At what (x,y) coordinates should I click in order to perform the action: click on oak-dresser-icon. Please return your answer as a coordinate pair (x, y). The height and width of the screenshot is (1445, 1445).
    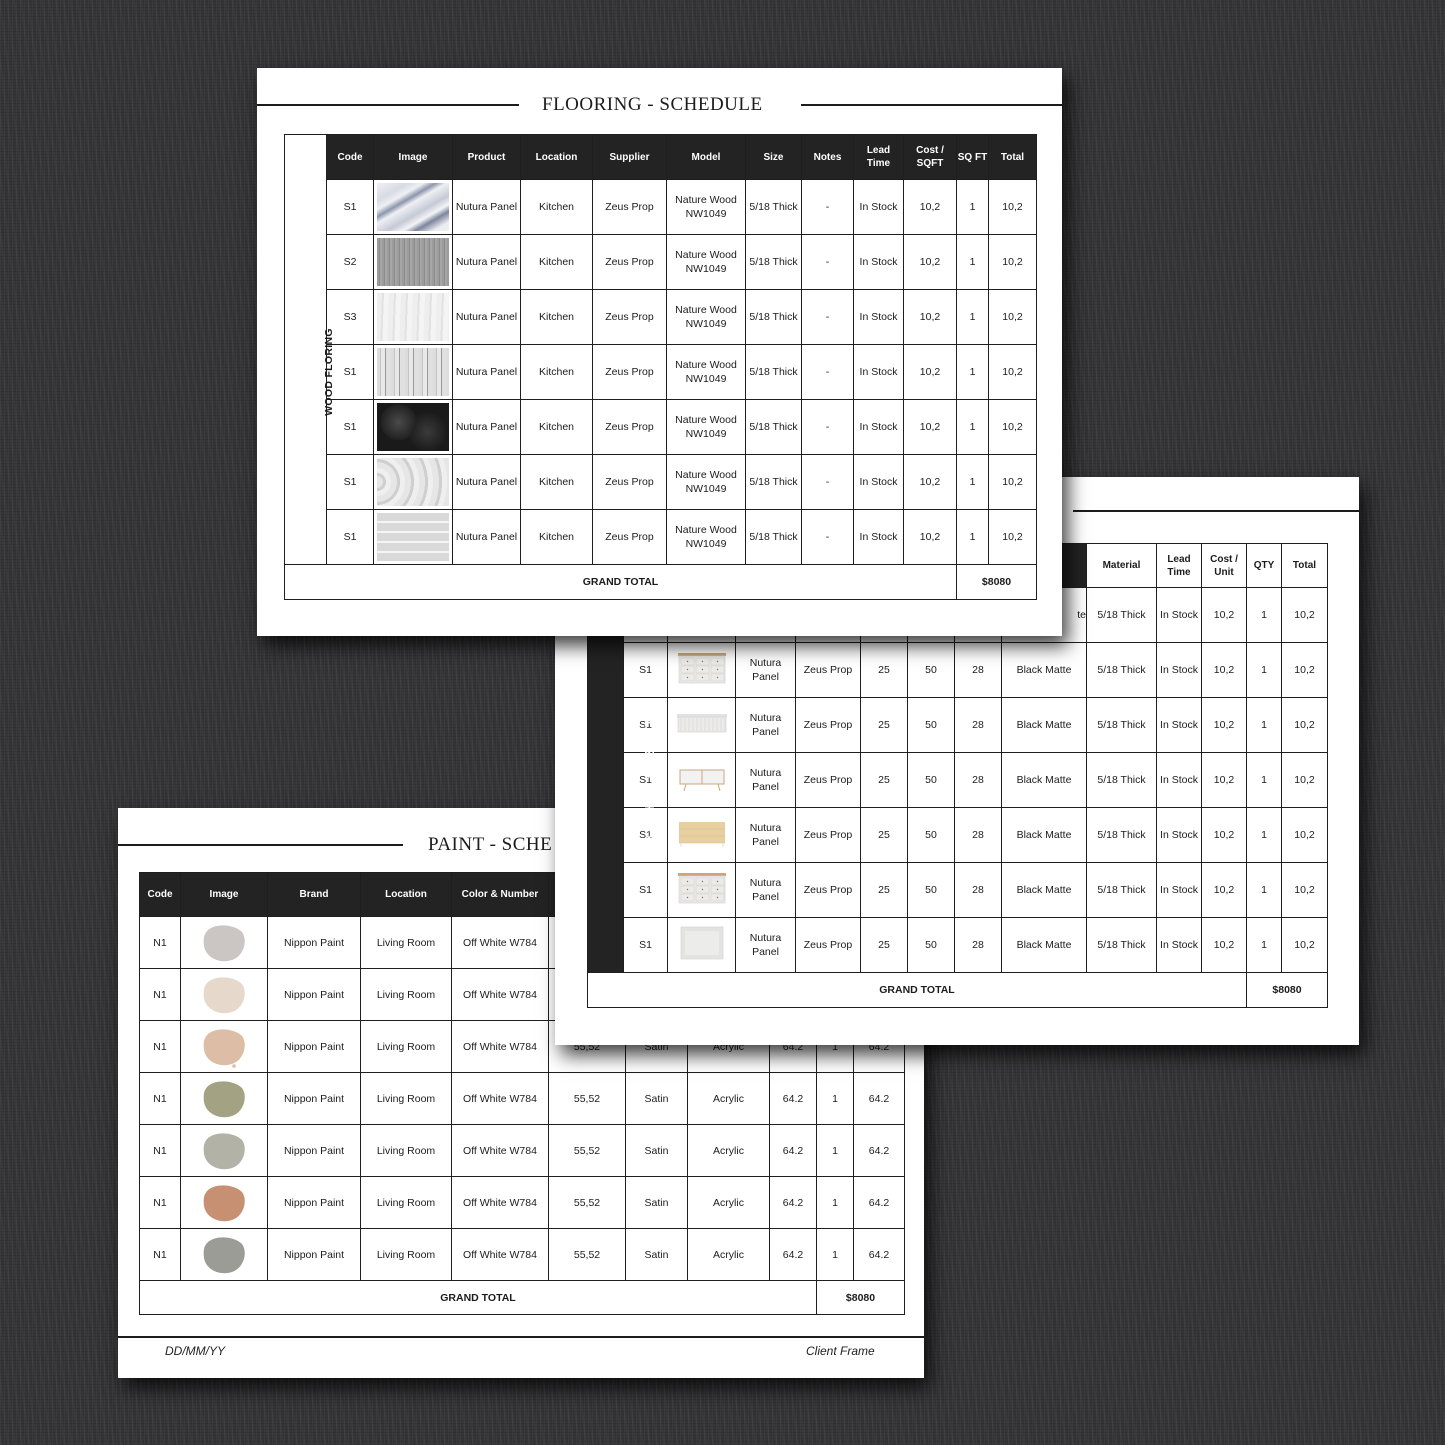
    Looking at the image, I should click on (702, 838).